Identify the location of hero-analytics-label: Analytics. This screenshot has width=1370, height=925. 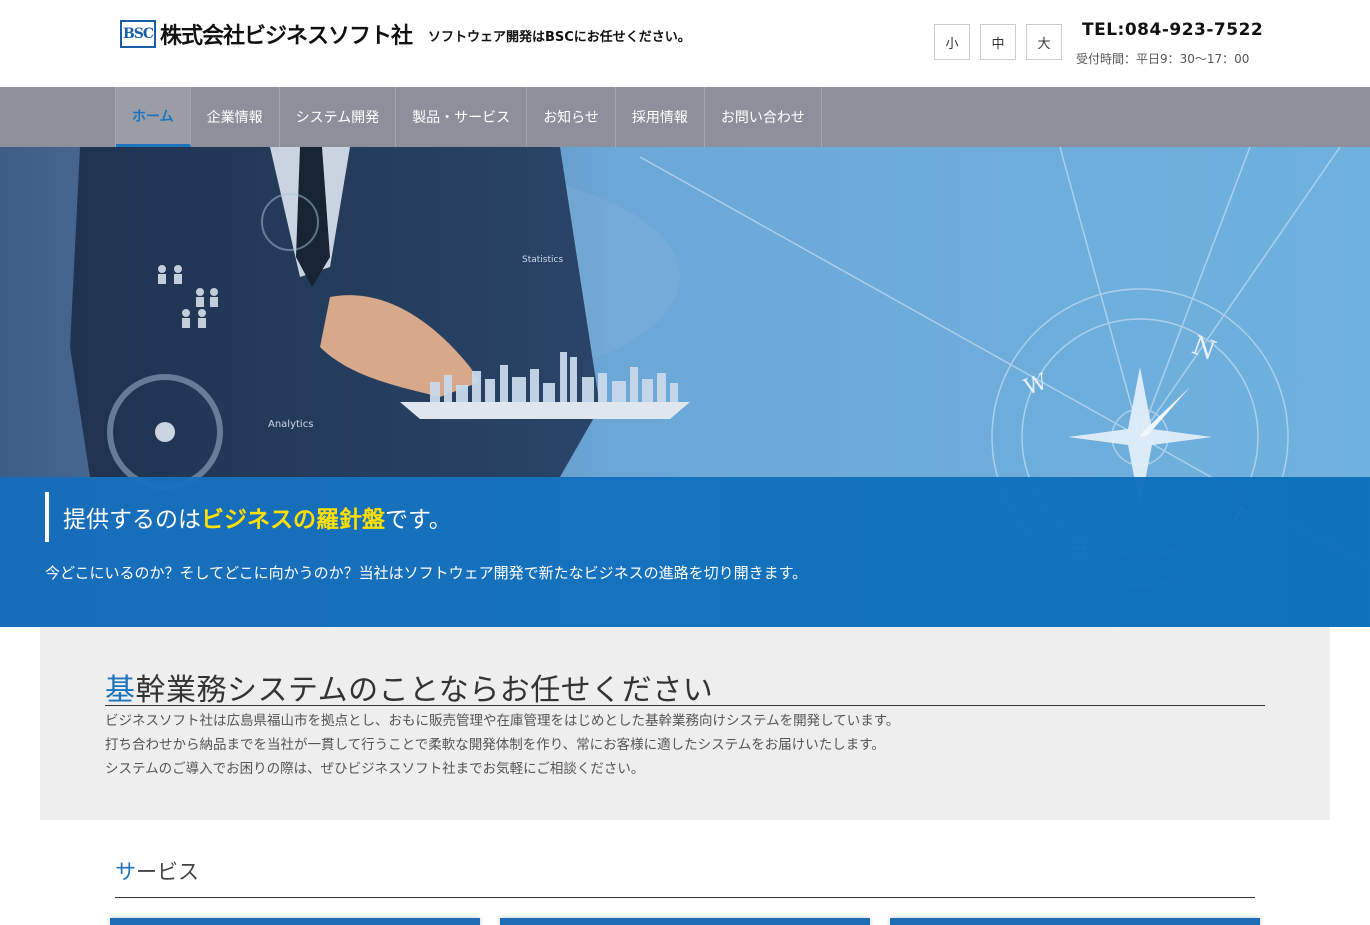
(290, 424).